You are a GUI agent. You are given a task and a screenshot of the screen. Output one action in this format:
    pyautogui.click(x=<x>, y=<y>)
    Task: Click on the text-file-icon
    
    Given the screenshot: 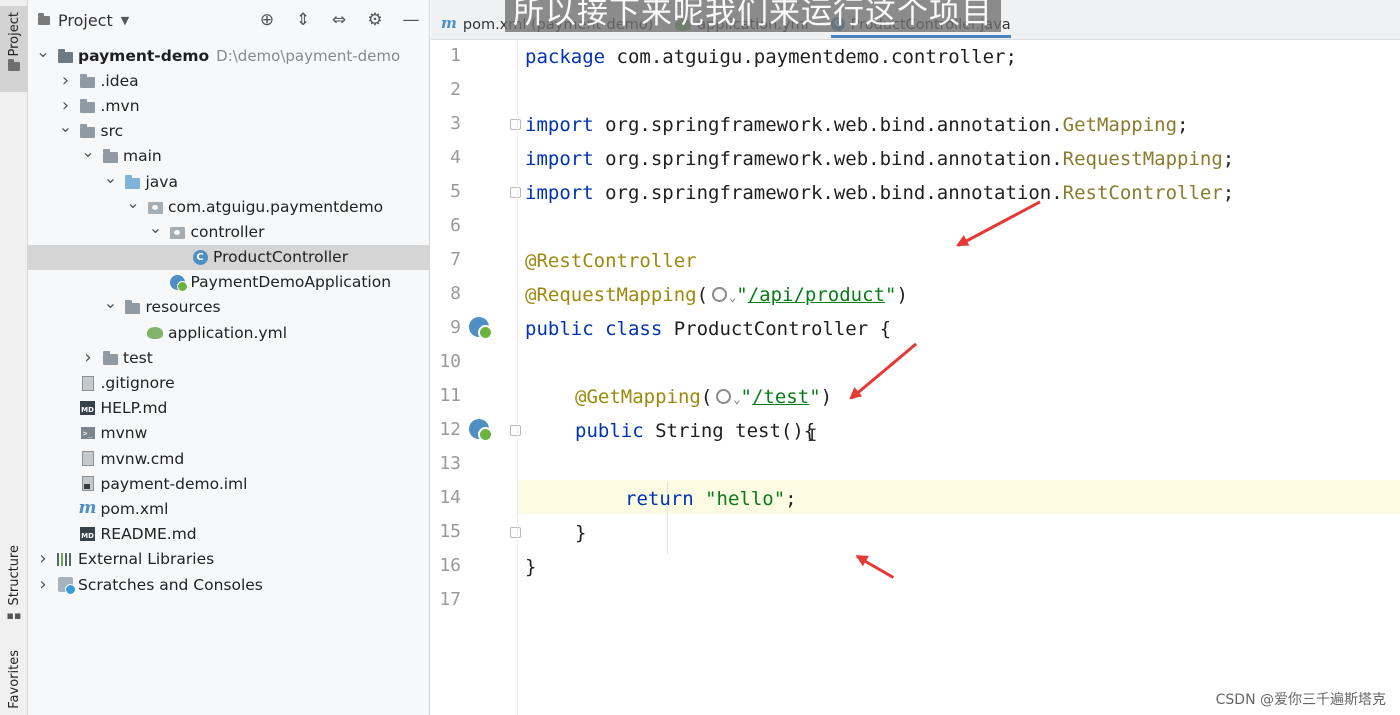 What is the action you would take?
    pyautogui.click(x=88, y=383)
    